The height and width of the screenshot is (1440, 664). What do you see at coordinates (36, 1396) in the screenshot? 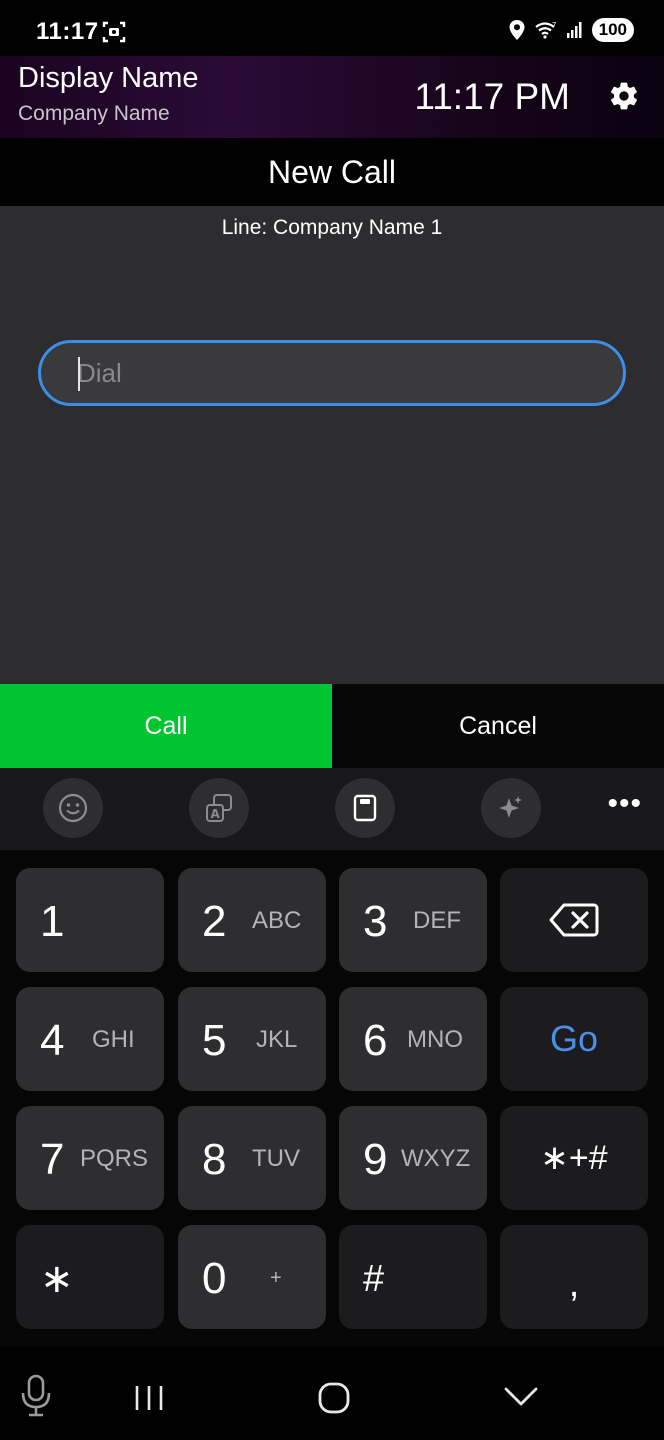
I see `microphone-icon` at bounding box center [36, 1396].